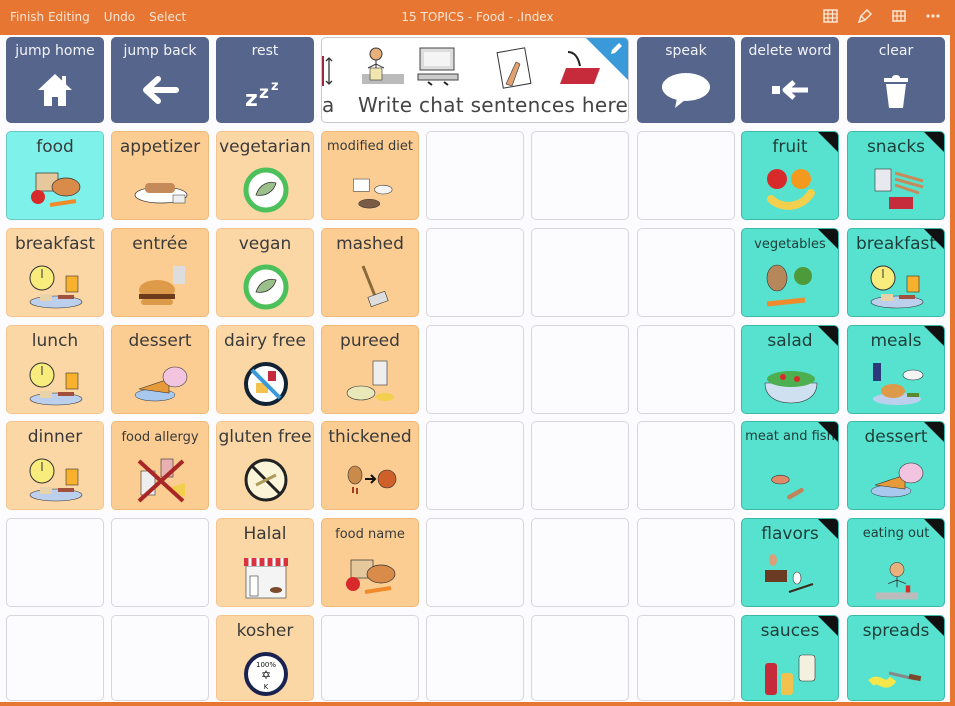 Image resolution: width=955 pixels, height=706 pixels. Describe the element at coordinates (616, 49) in the screenshot. I see `pencil-icon` at that location.